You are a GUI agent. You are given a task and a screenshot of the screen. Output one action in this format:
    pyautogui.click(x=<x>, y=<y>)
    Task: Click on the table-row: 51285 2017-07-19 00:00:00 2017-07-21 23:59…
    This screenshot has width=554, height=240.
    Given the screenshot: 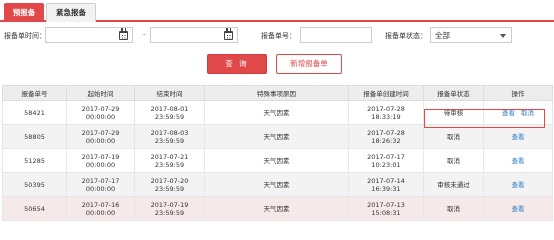 What is the action you would take?
    pyautogui.click(x=277, y=160)
    